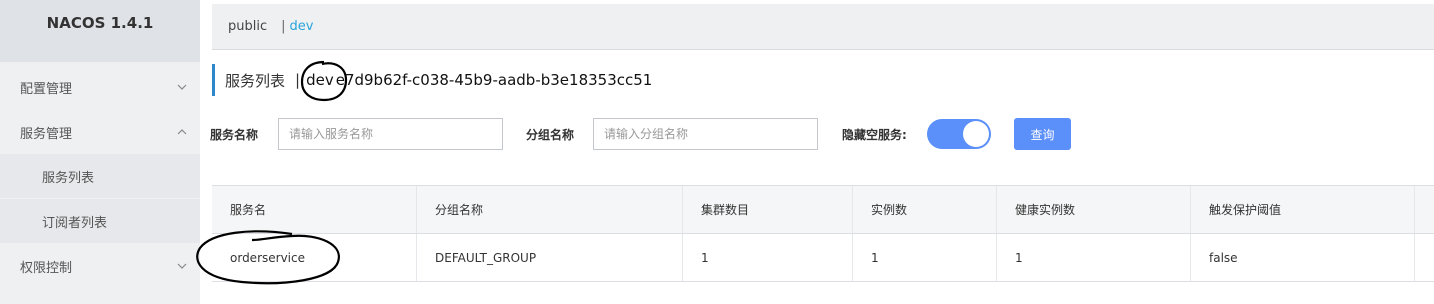 This screenshot has height=304, width=1434. I want to click on query-button: 查询, so click(1042, 134).